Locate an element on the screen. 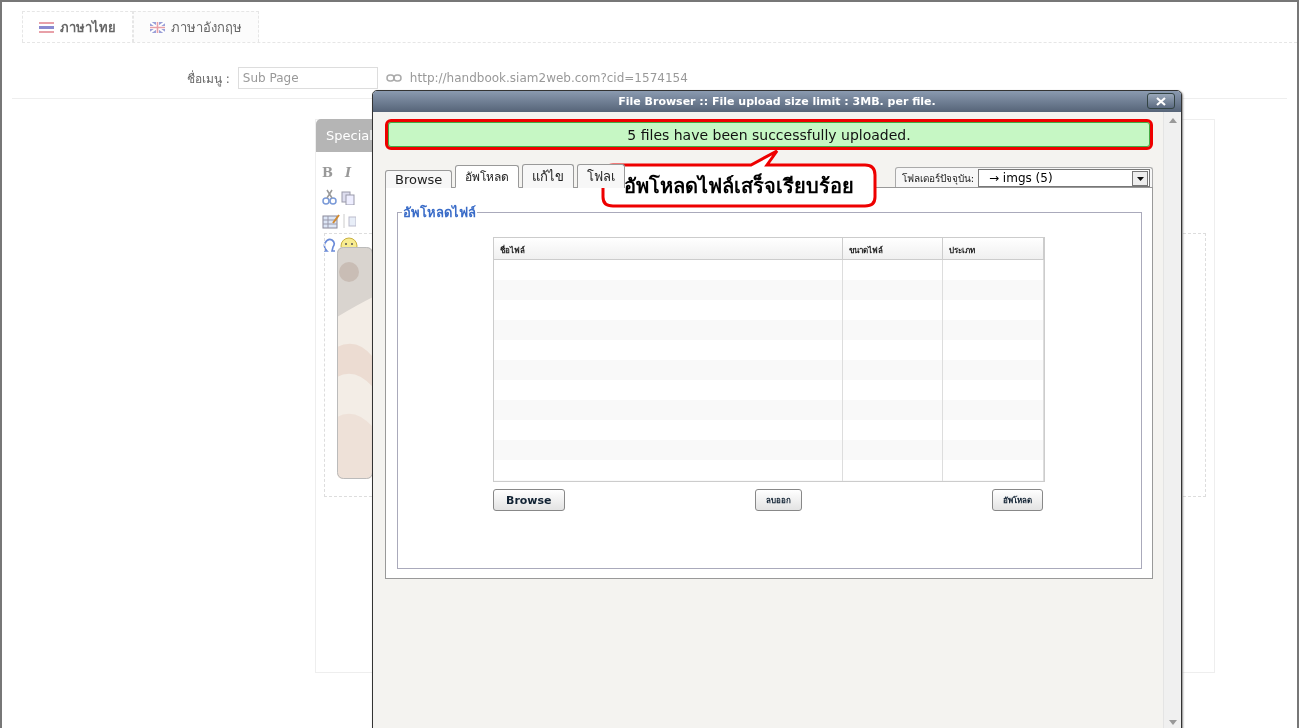 The width and height of the screenshot is (1299, 728). tab-label: ภาษาไทย is located at coordinates (88, 27).